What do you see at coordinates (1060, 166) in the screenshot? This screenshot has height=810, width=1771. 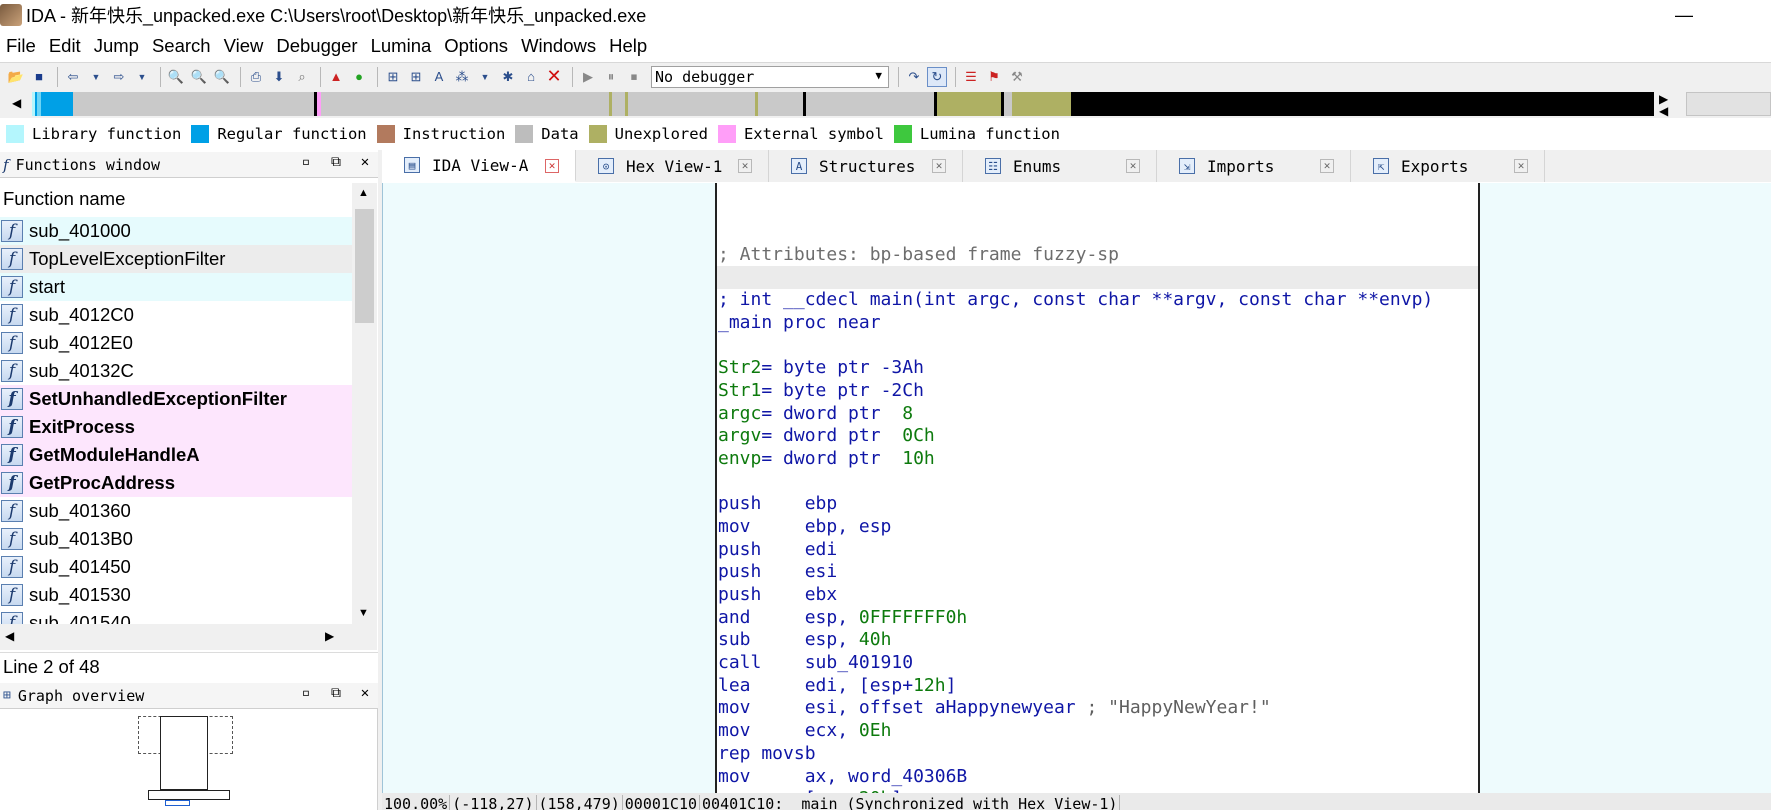 I see `tab-enums: ☷ Enums ✕` at bounding box center [1060, 166].